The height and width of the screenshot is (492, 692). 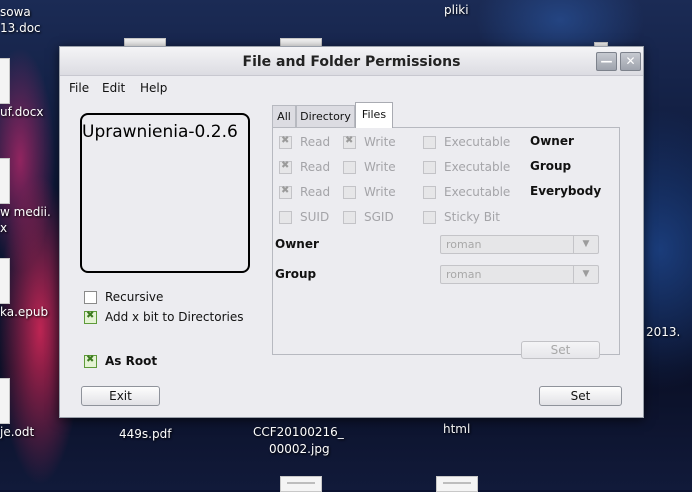 I want to click on owner-select: roman ▼, so click(x=519, y=244).